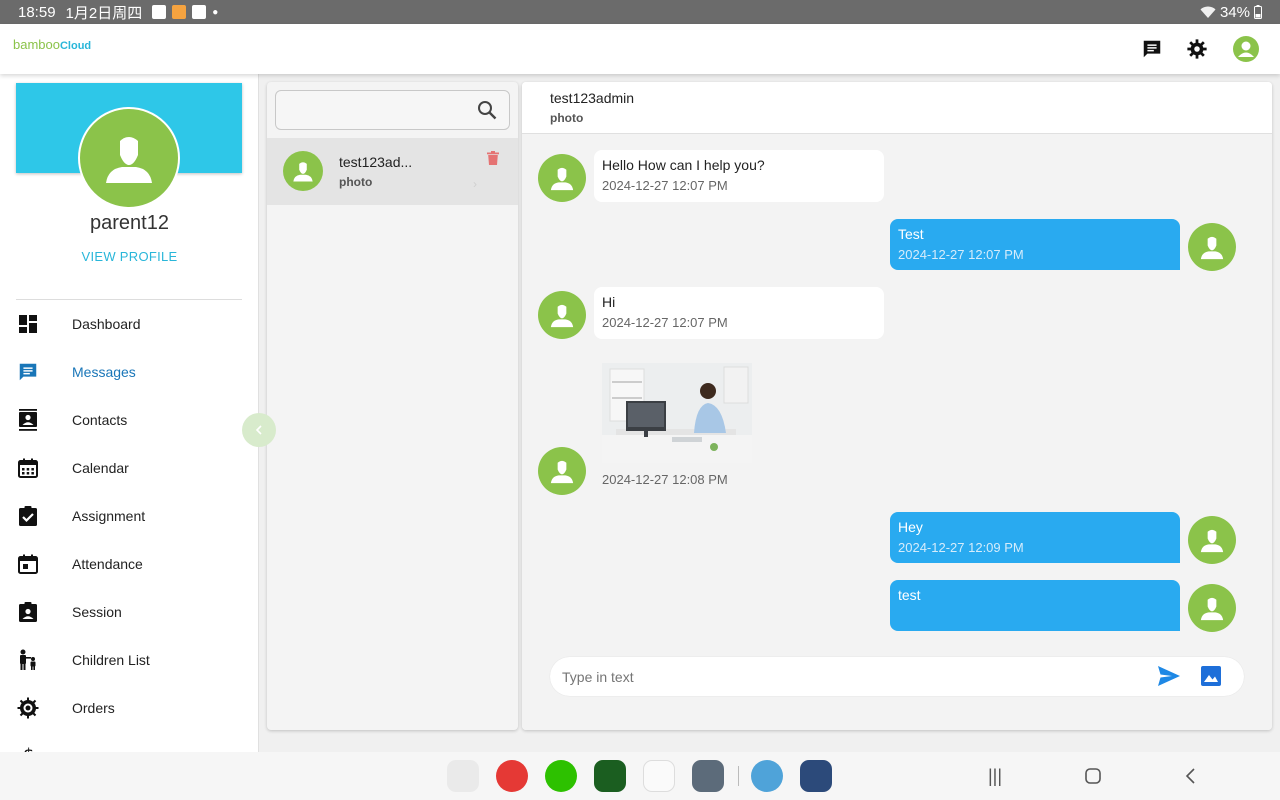 This screenshot has width=1280, height=800. Describe the element at coordinates (1208, 12) in the screenshot. I see `wifi-icon` at that location.